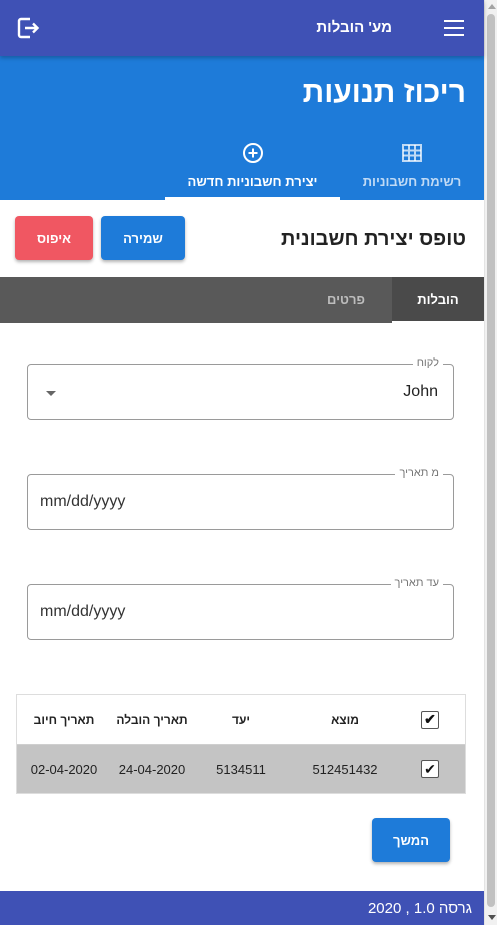  I want to click on row-checkbox: ✔, so click(430, 769).